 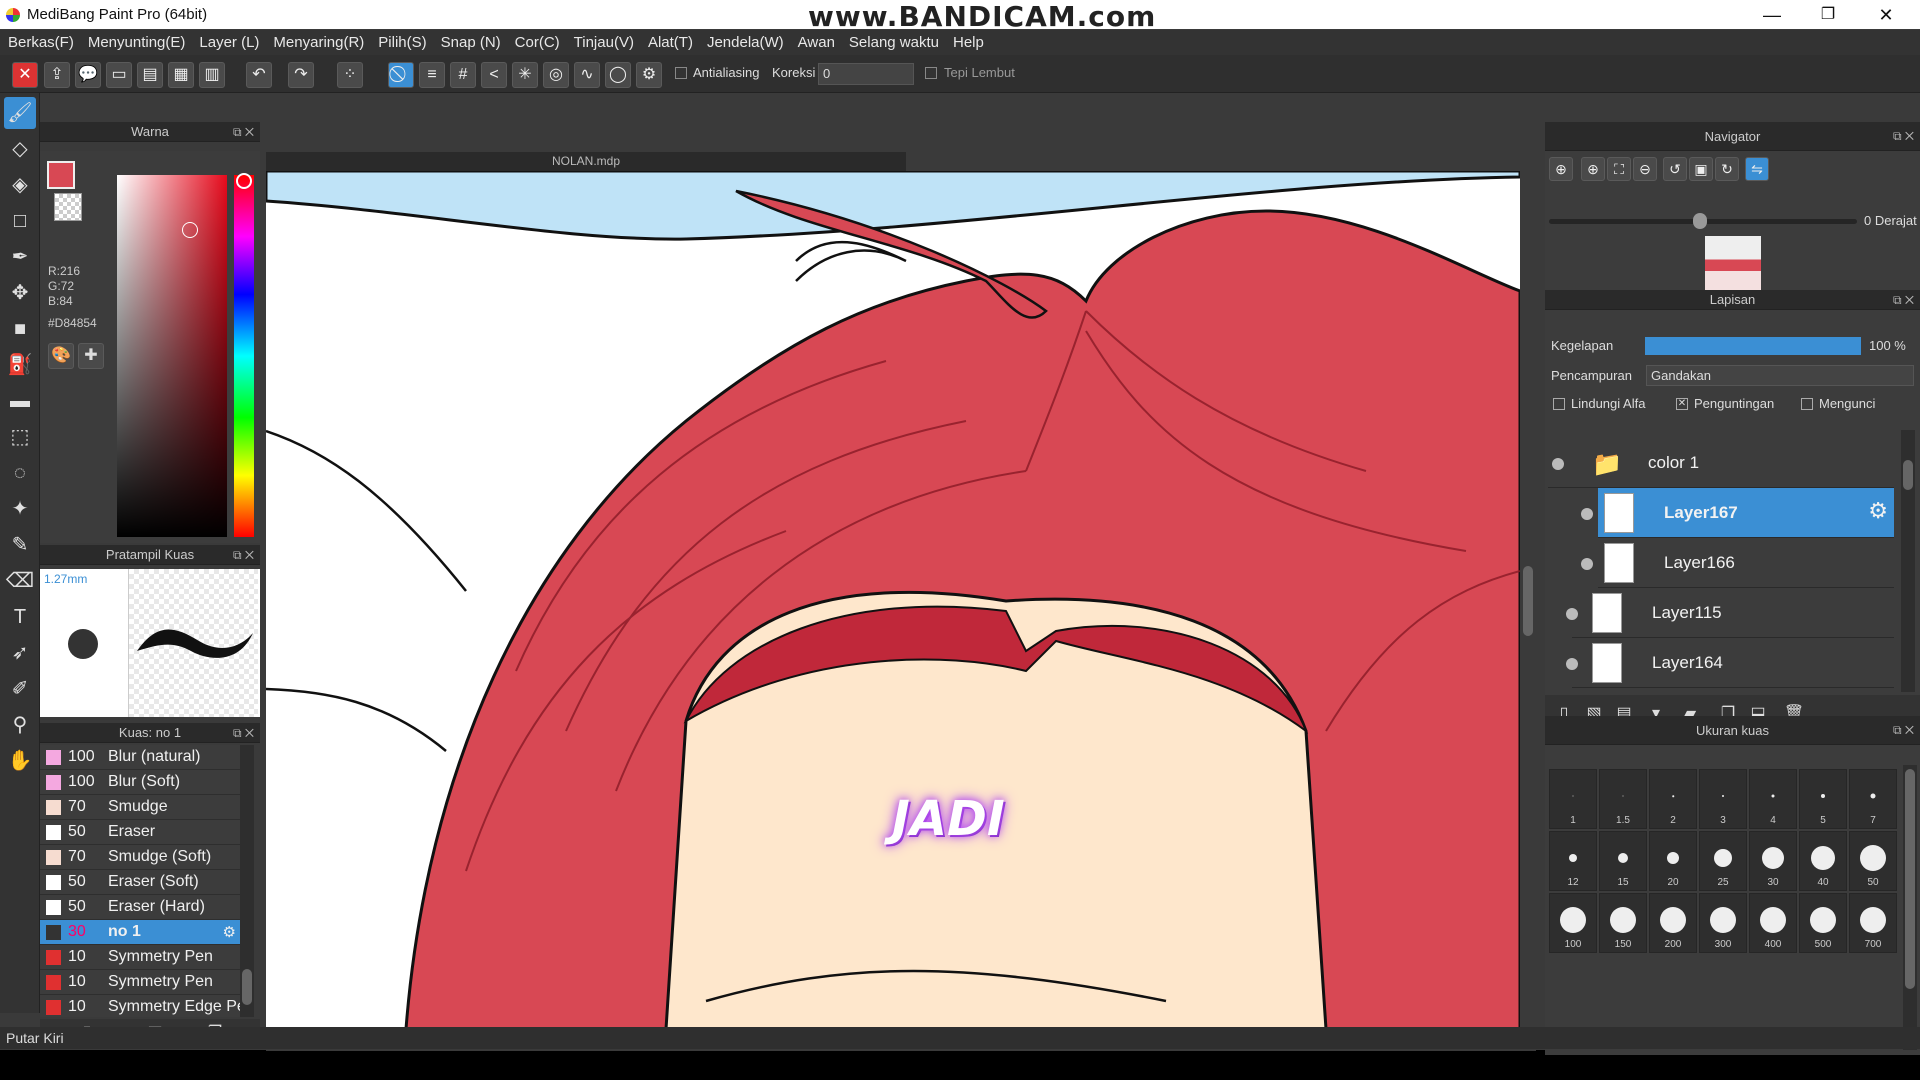 I want to click on brush-size-option: 3, so click(x=1723, y=799).